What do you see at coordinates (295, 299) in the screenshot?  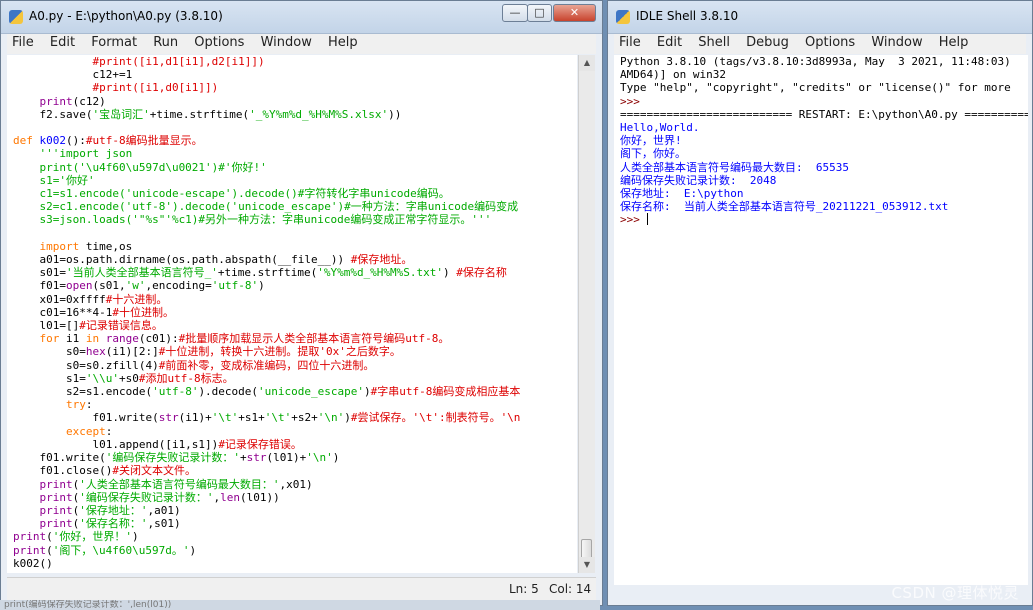 I see `code-line: x01=0xffff#十六进制。` at bounding box center [295, 299].